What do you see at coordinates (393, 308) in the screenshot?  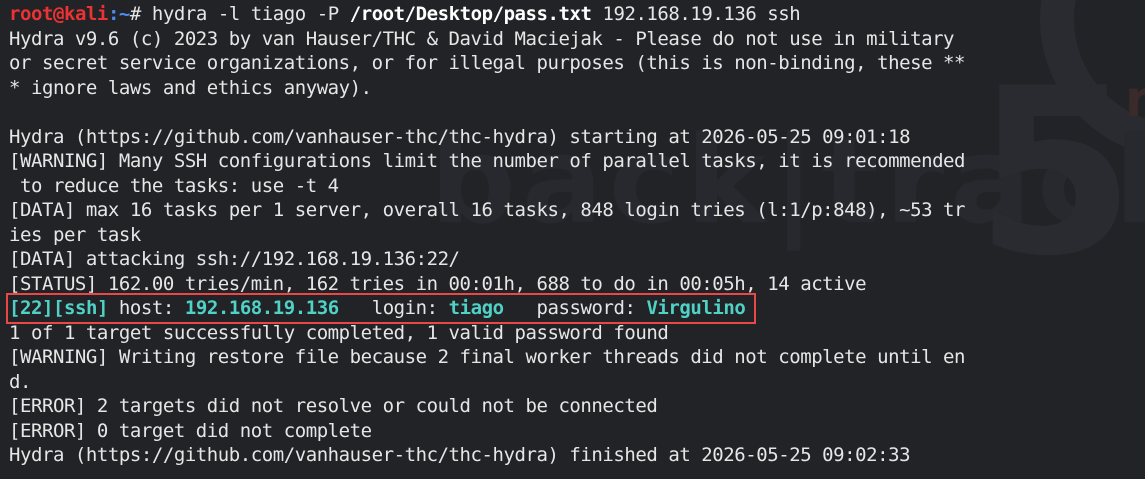 I see `result-login-label: login:` at bounding box center [393, 308].